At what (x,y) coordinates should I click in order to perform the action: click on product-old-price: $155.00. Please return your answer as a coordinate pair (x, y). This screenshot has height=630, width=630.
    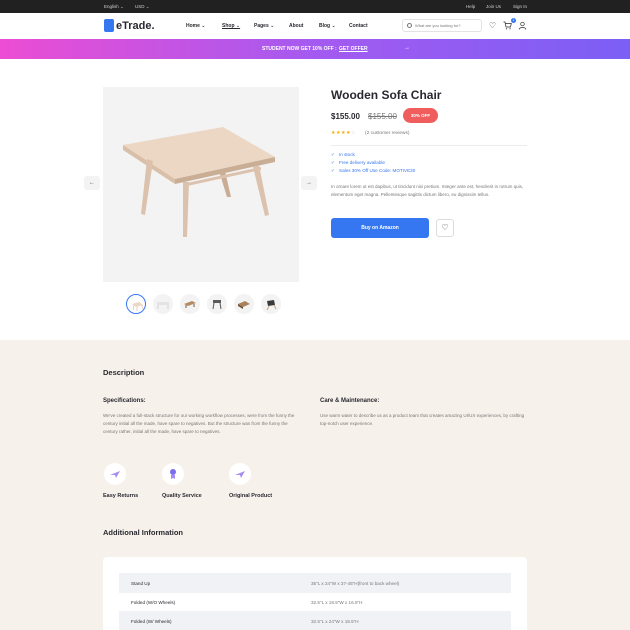
    Looking at the image, I should click on (382, 116).